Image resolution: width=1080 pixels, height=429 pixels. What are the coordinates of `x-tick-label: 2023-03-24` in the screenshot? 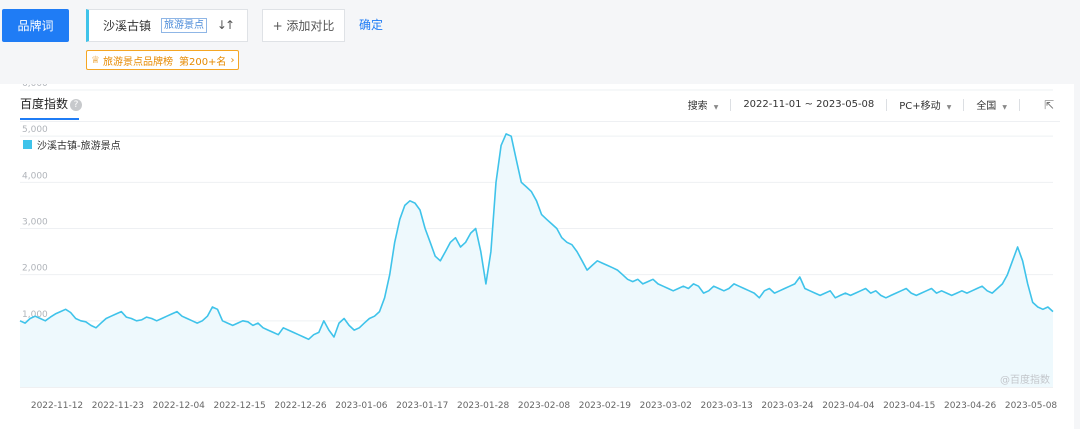 It's located at (787, 406).